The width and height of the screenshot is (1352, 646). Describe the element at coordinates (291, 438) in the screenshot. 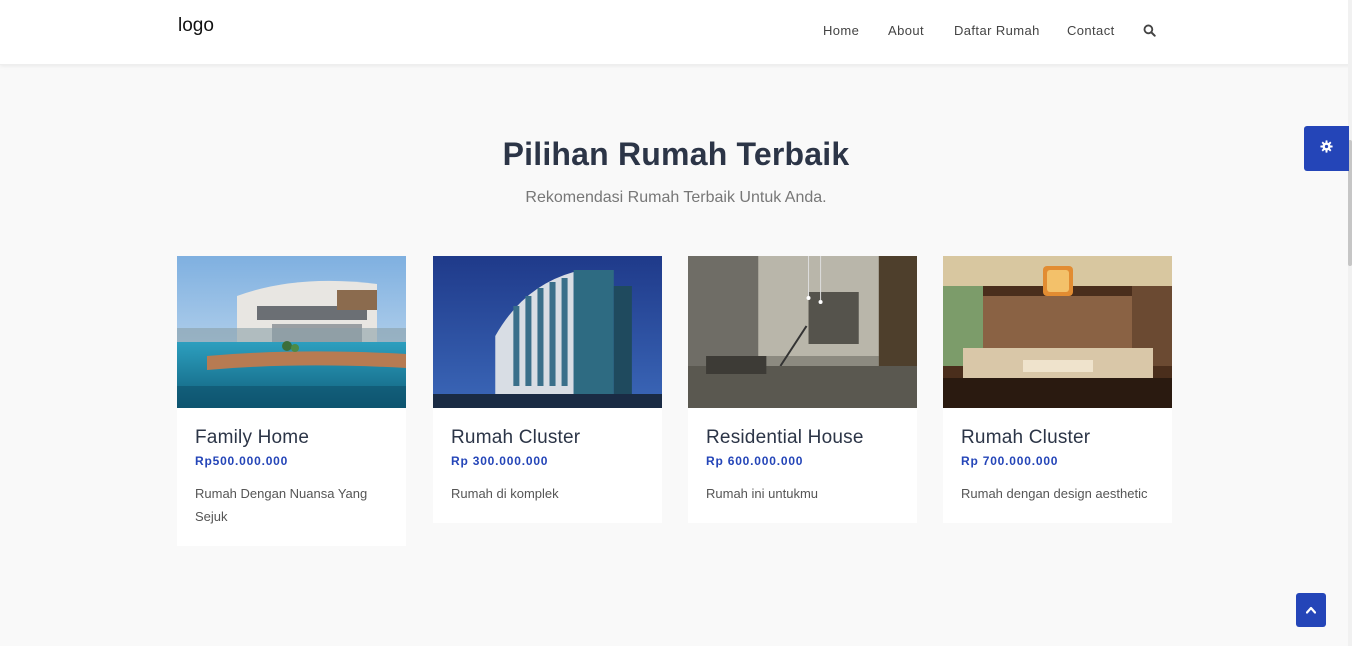

I see `property-name: Family Home` at that location.